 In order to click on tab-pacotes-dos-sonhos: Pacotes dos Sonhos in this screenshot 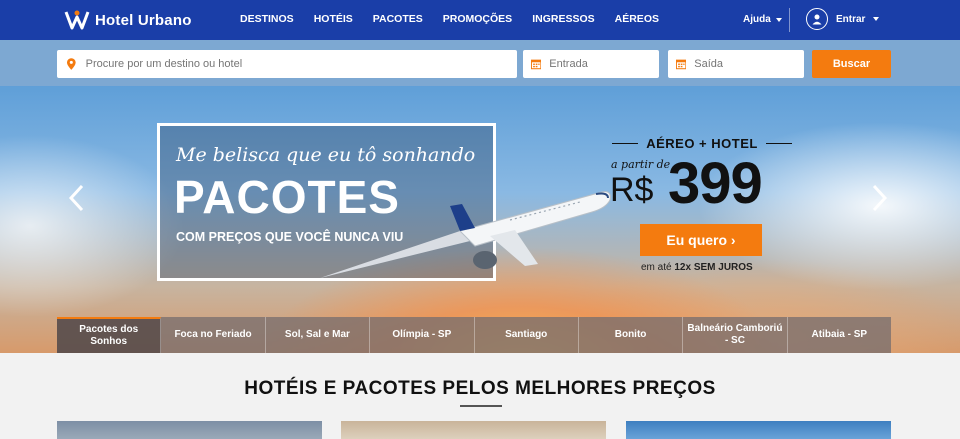, I will do `click(109, 335)`.